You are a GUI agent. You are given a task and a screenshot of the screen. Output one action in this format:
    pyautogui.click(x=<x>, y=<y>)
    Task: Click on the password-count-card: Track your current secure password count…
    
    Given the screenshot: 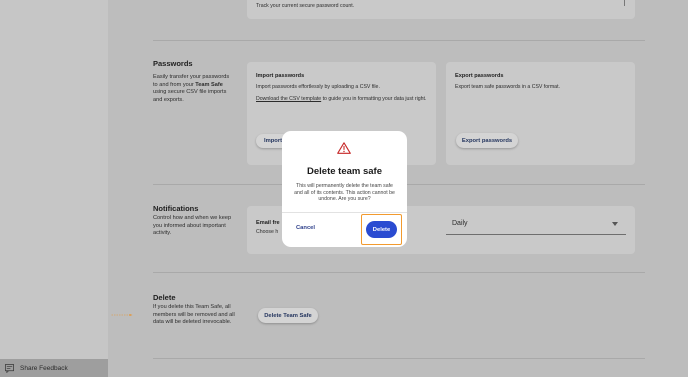 What is the action you would take?
    pyautogui.click(x=441, y=9)
    